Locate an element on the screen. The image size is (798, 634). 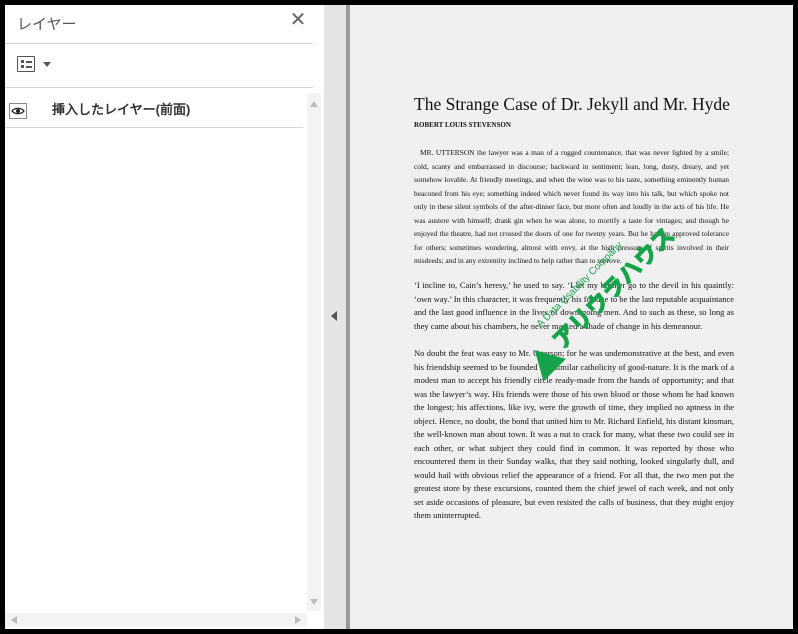
vertical-scrollbar is located at coordinates (314, 352).